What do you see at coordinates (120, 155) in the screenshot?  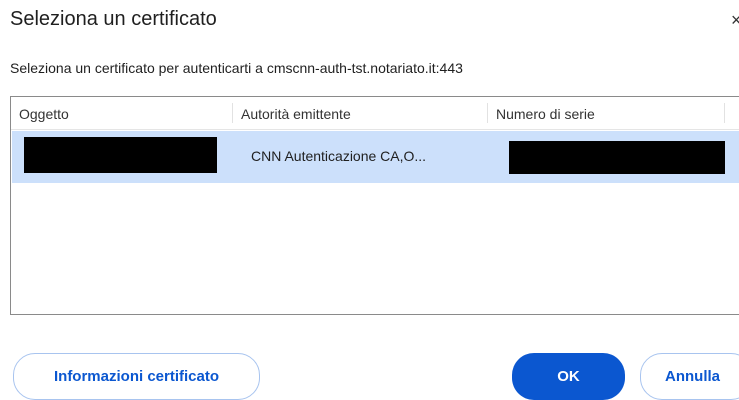 I see `redacted-subject-cell` at bounding box center [120, 155].